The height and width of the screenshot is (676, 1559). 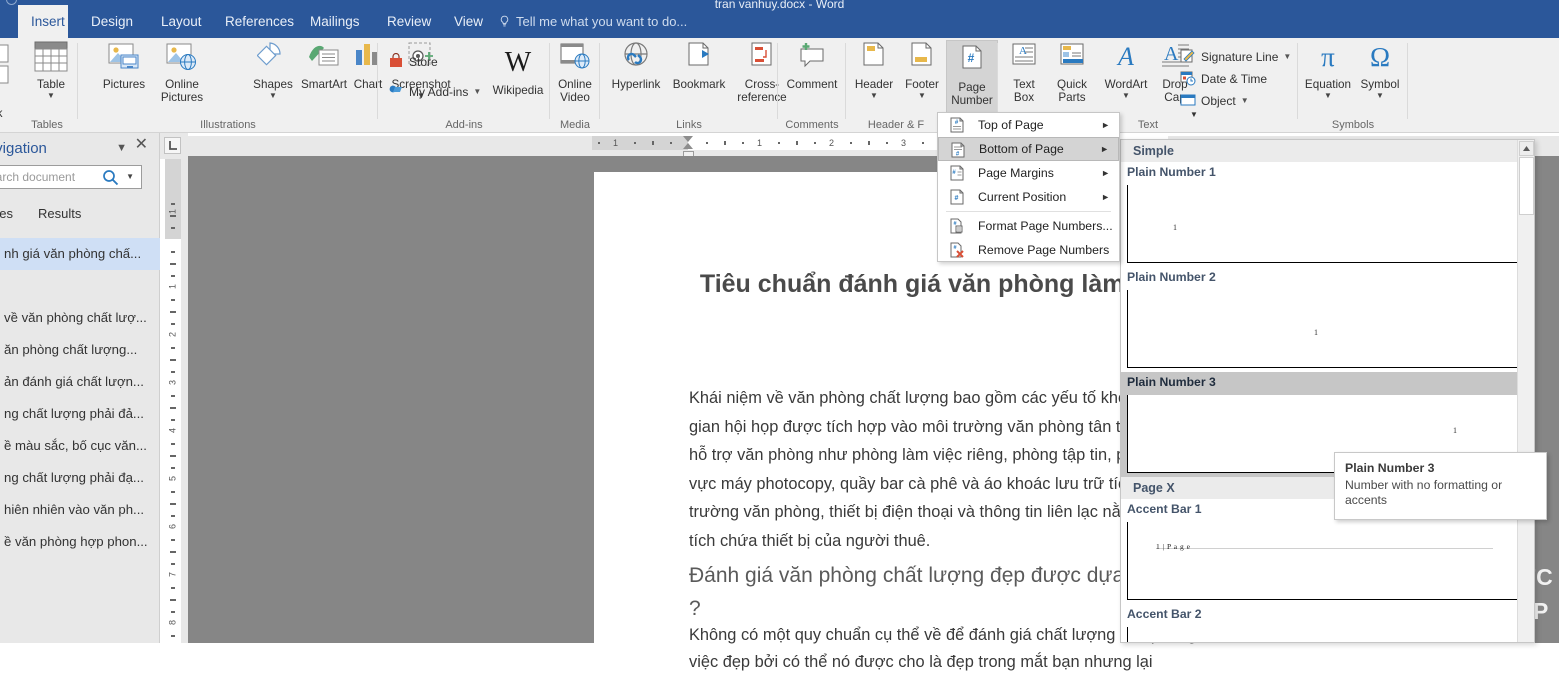 I want to click on comment-button: Comment, so click(x=812, y=66).